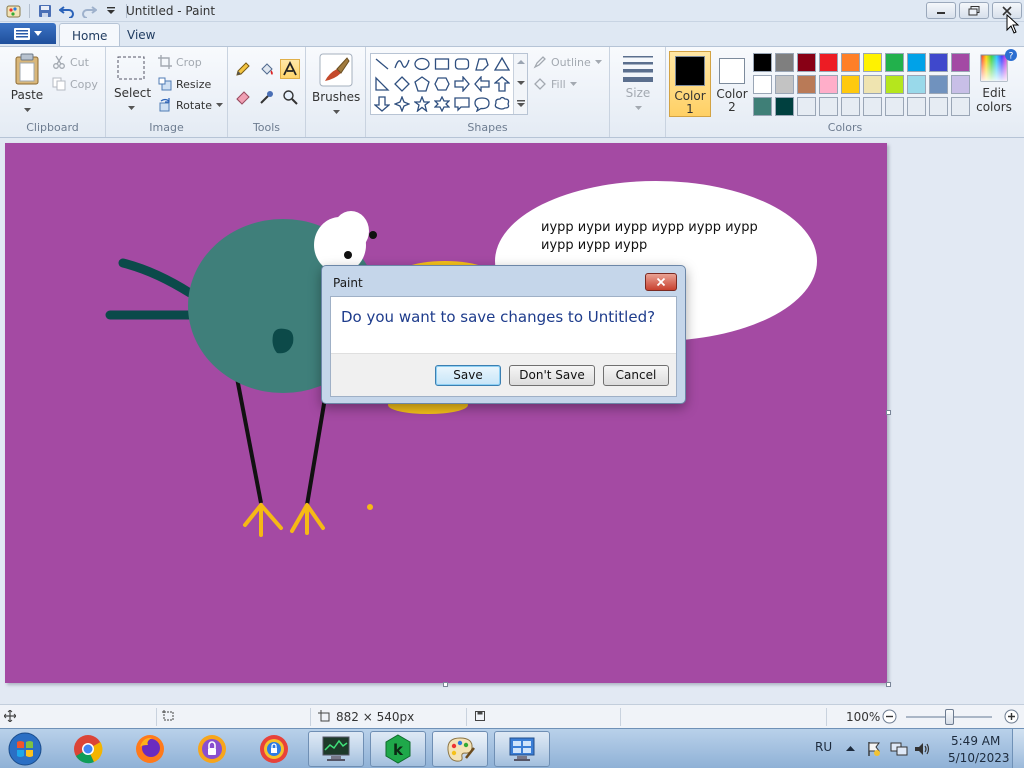 This screenshot has width=1024, height=768. Describe the element at coordinates (243, 97) in the screenshot. I see `eraser-tool` at that location.